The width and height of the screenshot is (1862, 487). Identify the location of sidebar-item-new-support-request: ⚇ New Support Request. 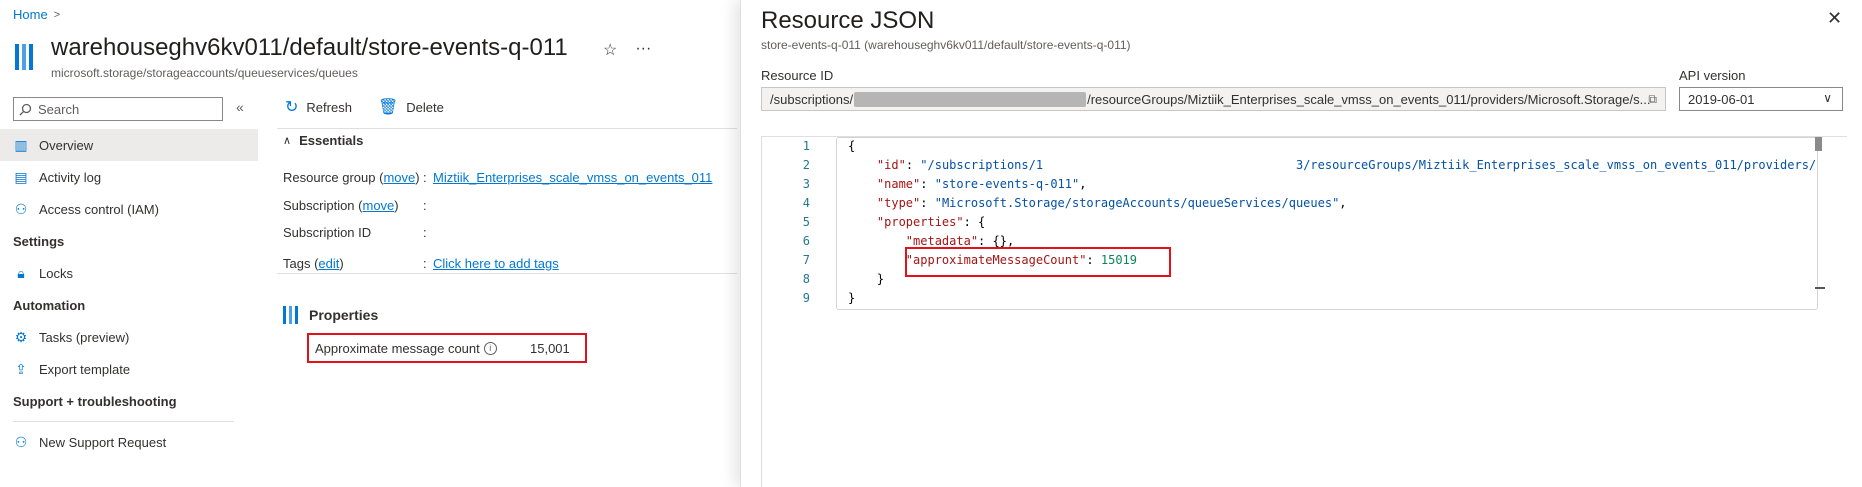
(129, 442).